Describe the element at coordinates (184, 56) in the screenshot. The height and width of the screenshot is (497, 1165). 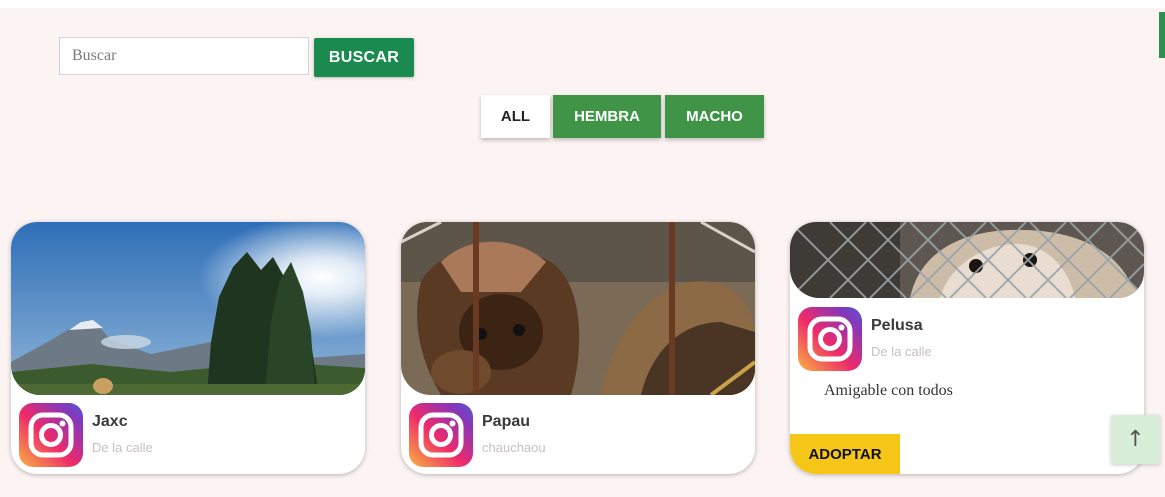
I see `search-input` at that location.